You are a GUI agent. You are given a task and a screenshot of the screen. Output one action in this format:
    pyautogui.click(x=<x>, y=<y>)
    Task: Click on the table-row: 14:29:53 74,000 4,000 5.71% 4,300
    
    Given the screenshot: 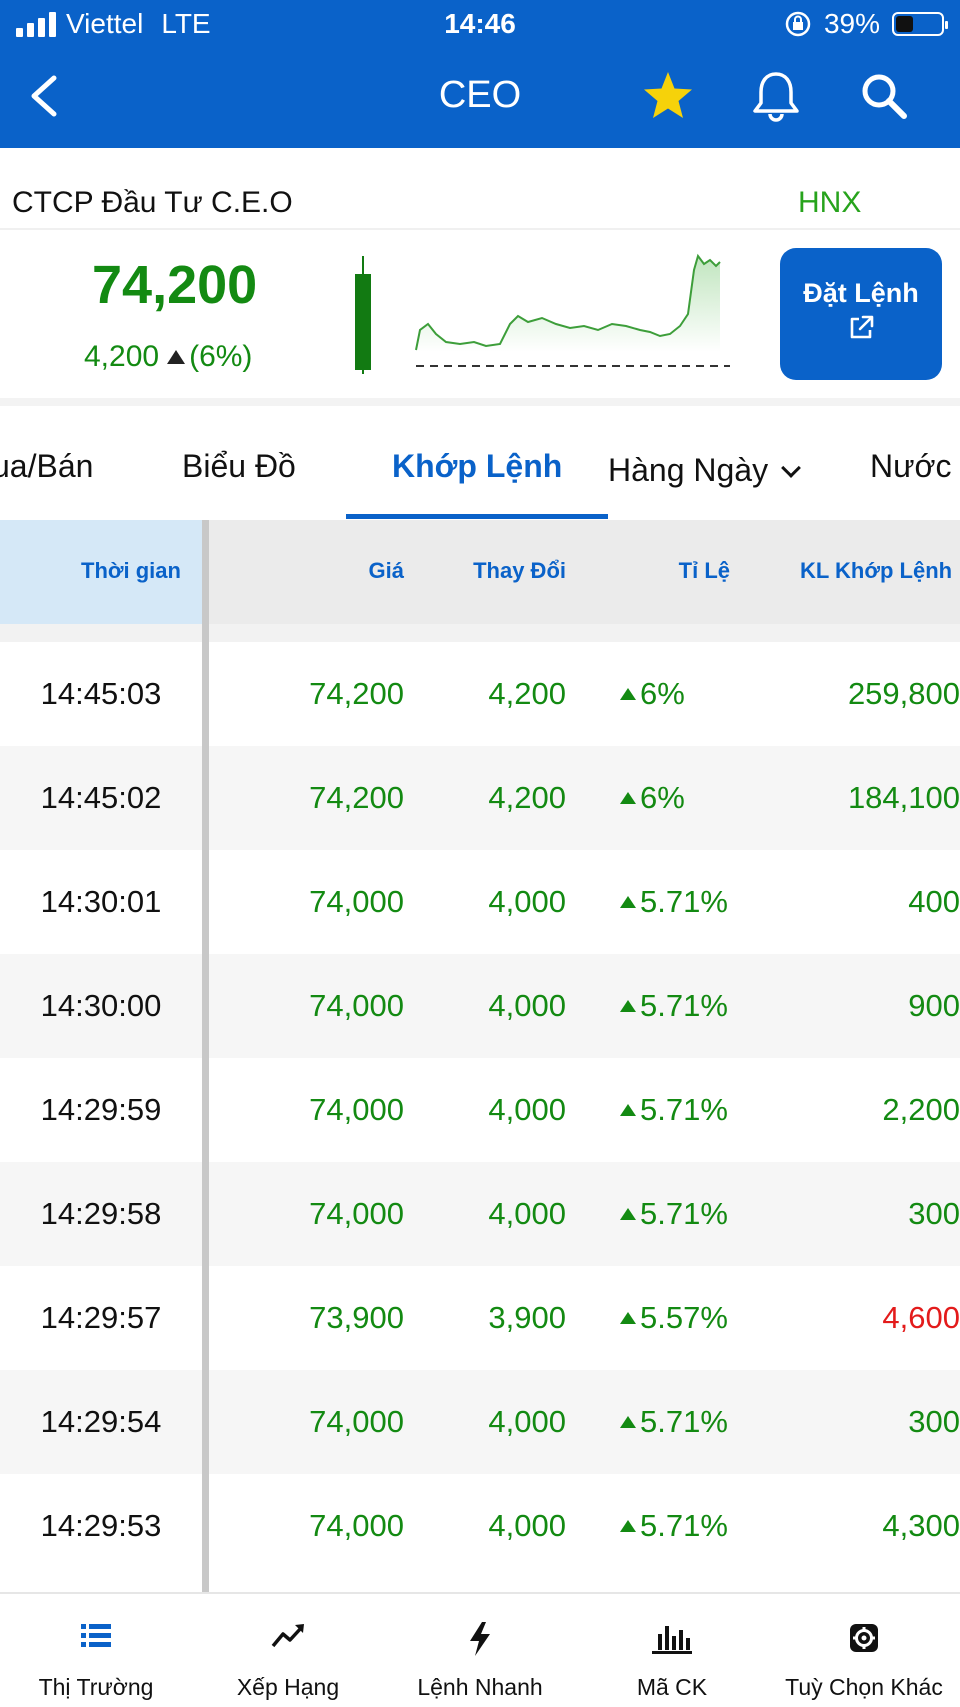 What is the action you would take?
    pyautogui.click(x=480, y=1526)
    